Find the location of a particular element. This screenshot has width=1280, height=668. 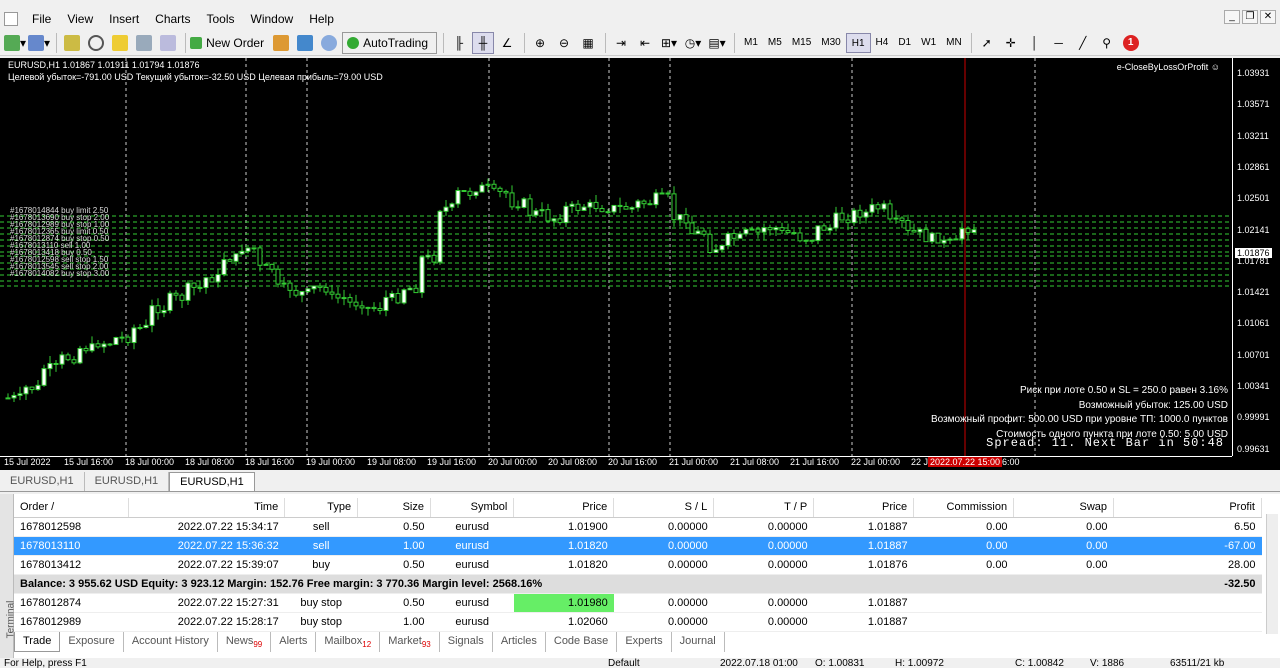

menu-view: View is located at coordinates (80, 19).